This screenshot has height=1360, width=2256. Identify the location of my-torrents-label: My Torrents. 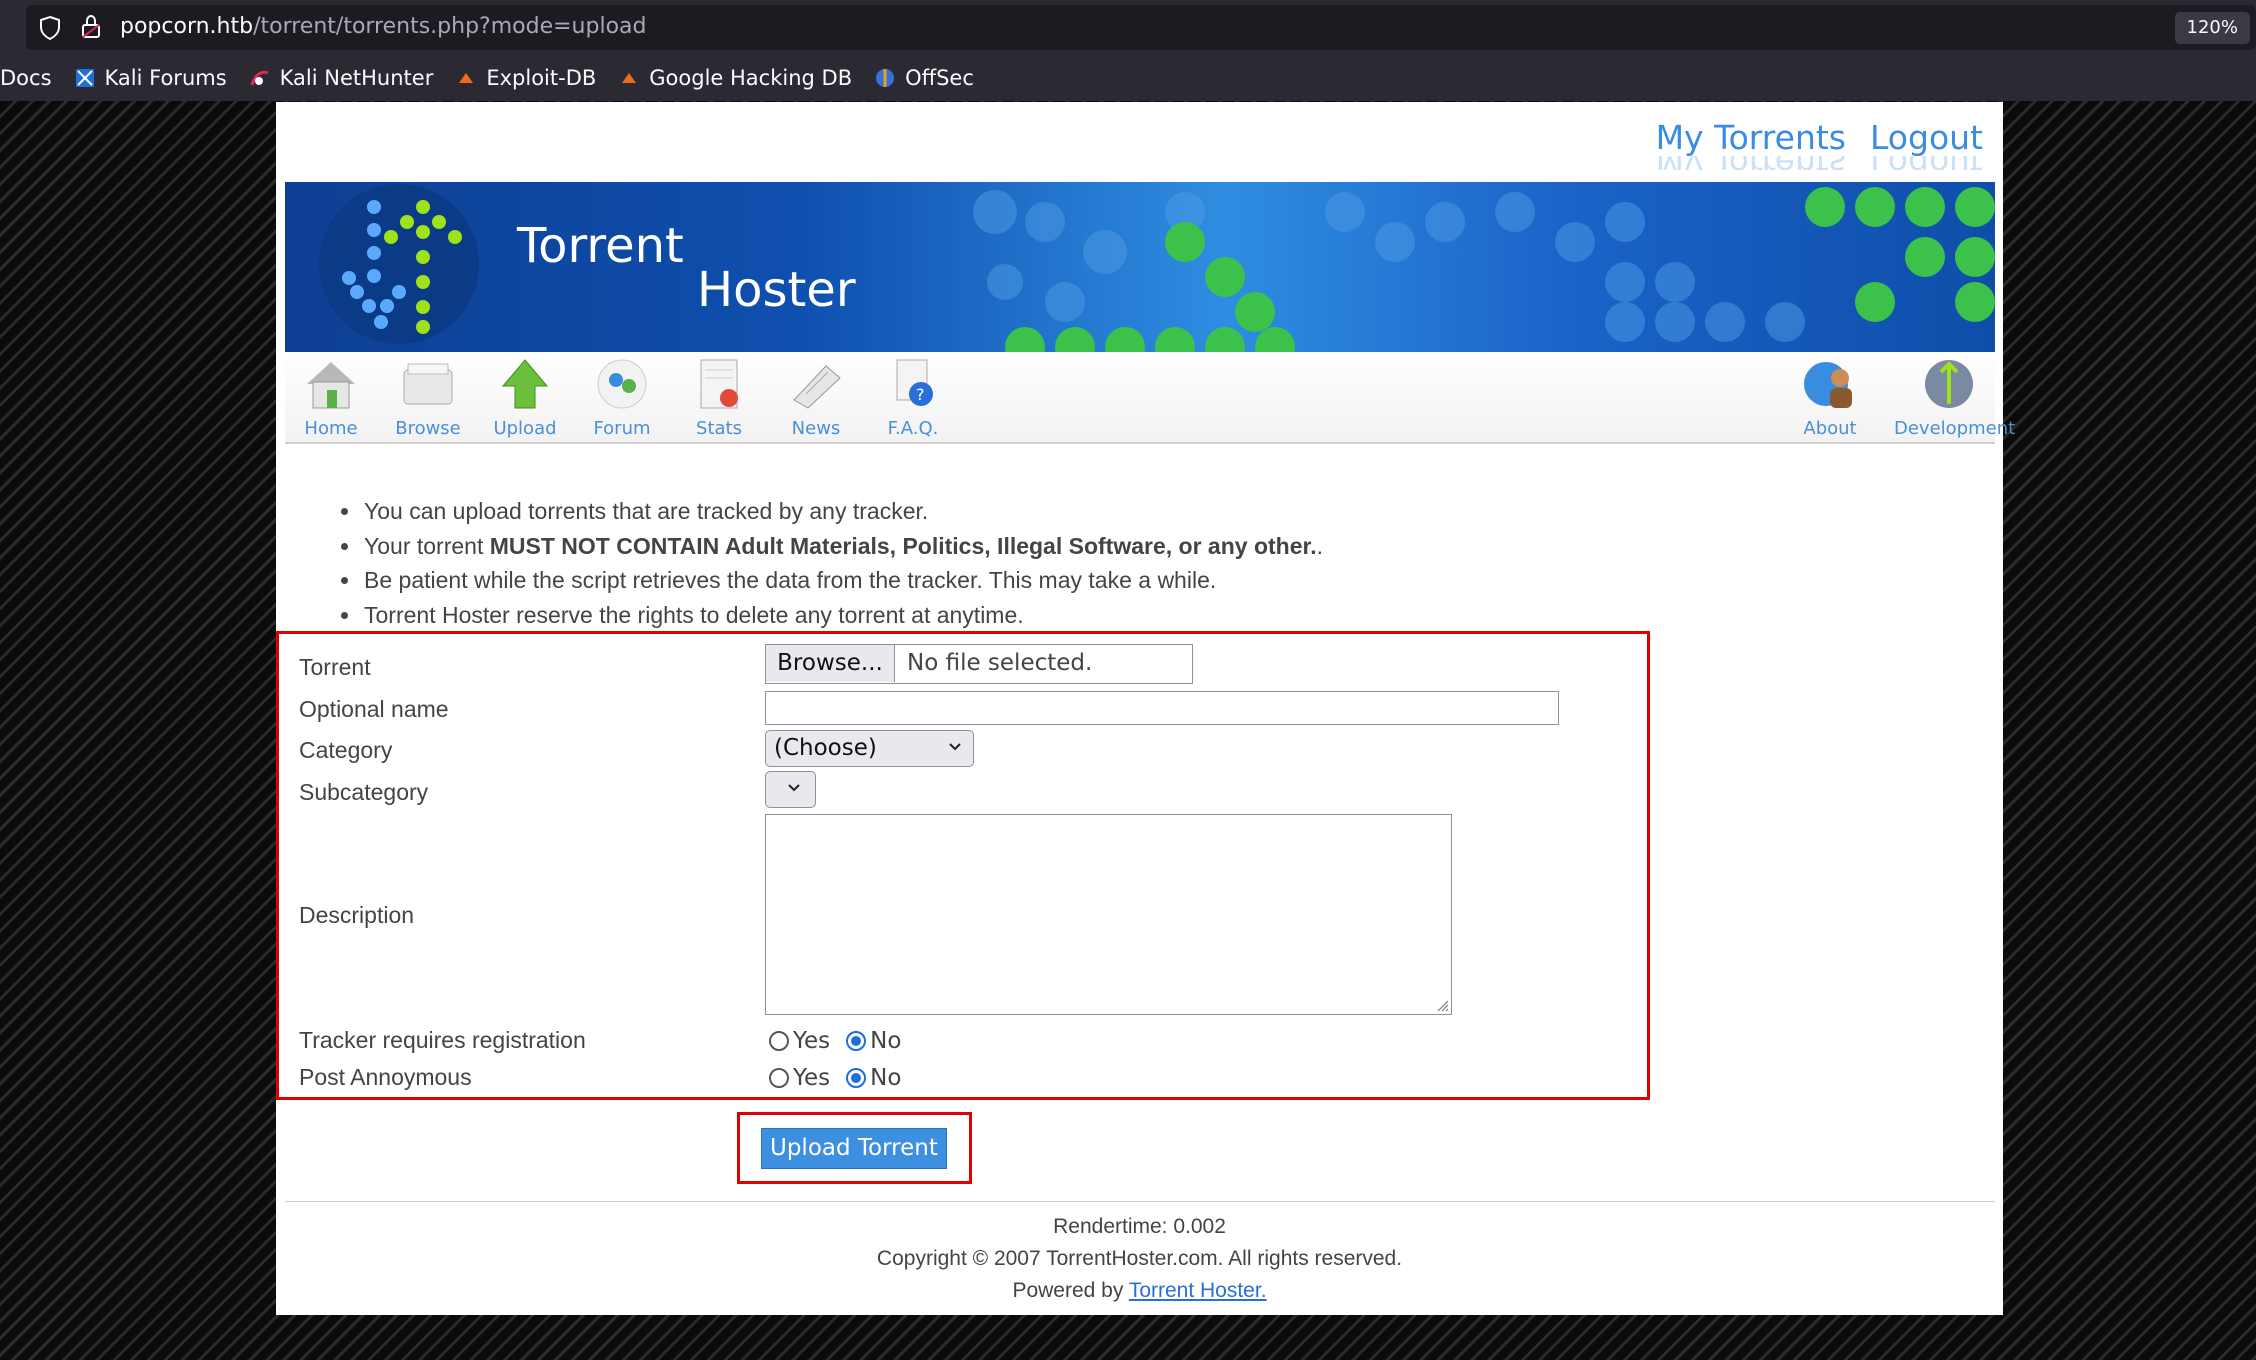
(1750, 137).